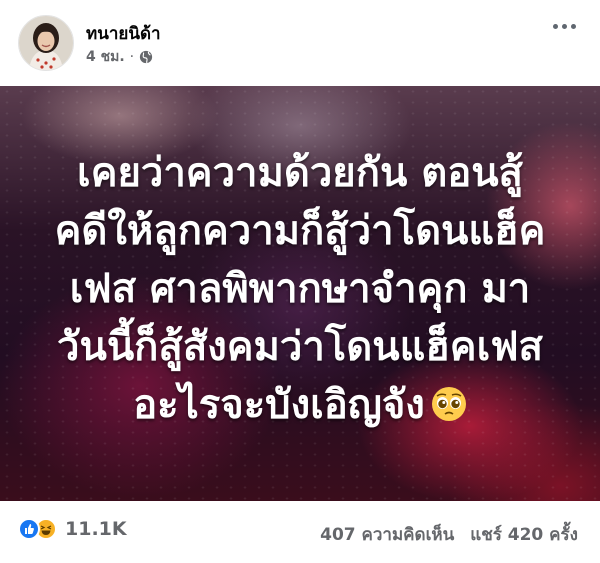 The height and width of the screenshot is (563, 600). I want to click on globe-icon, so click(146, 57).